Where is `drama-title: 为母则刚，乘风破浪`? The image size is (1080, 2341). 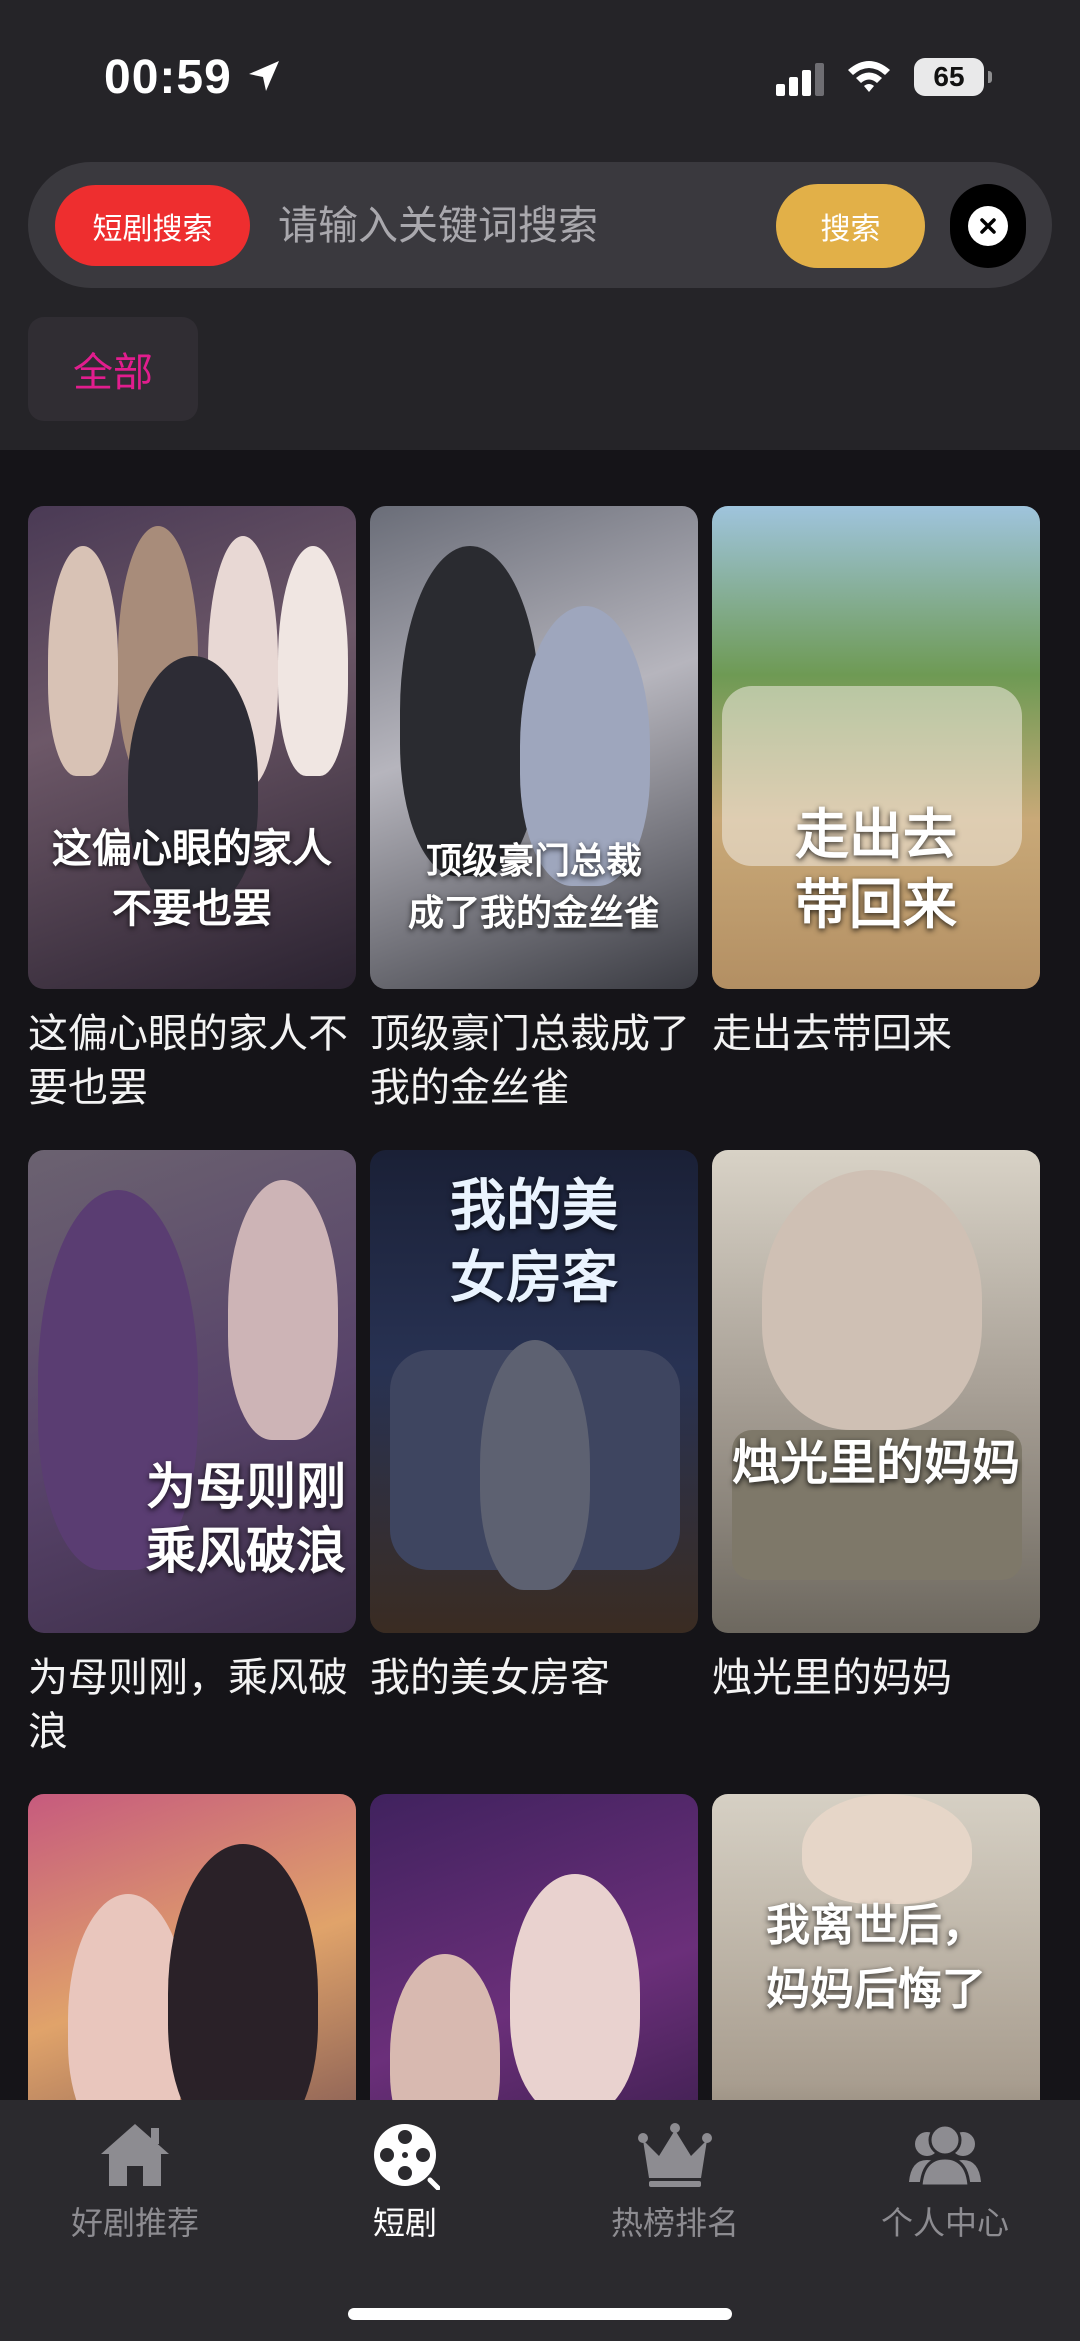 drama-title: 为母则刚，乘风破浪 is located at coordinates (188, 1705).